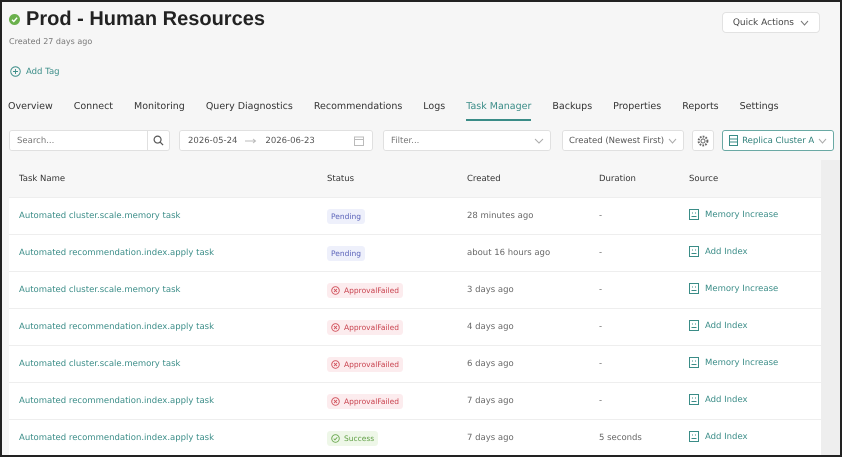 This screenshot has height=457, width=842. I want to click on created-cell: 6 days ago, so click(490, 364).